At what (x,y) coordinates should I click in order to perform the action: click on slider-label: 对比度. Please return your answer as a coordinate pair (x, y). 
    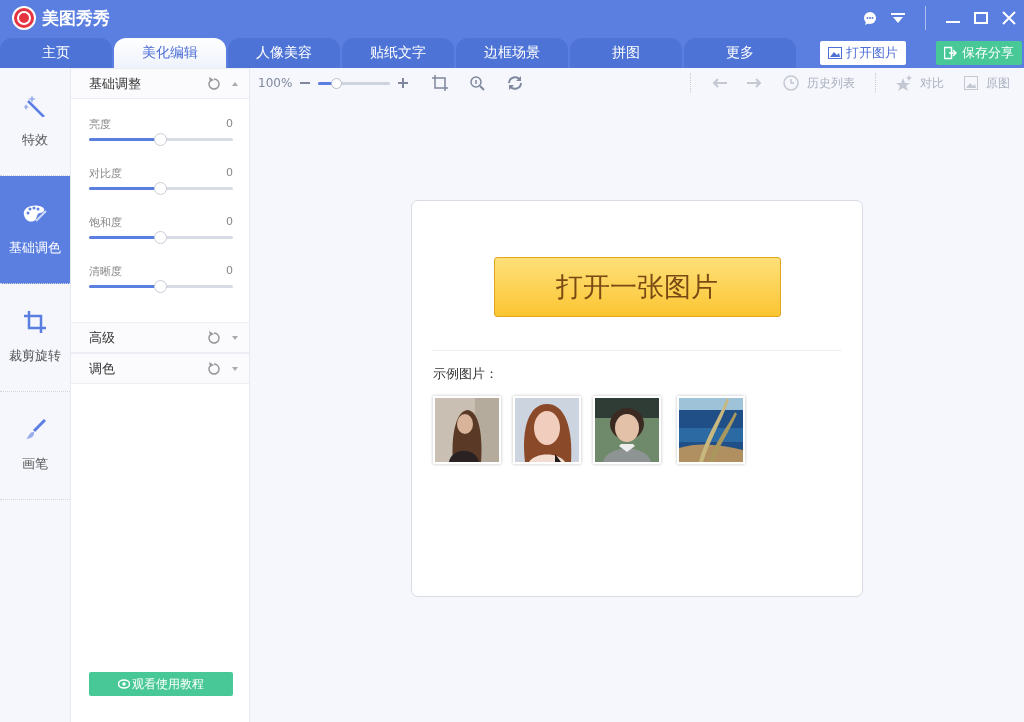
    Looking at the image, I should click on (105, 173).